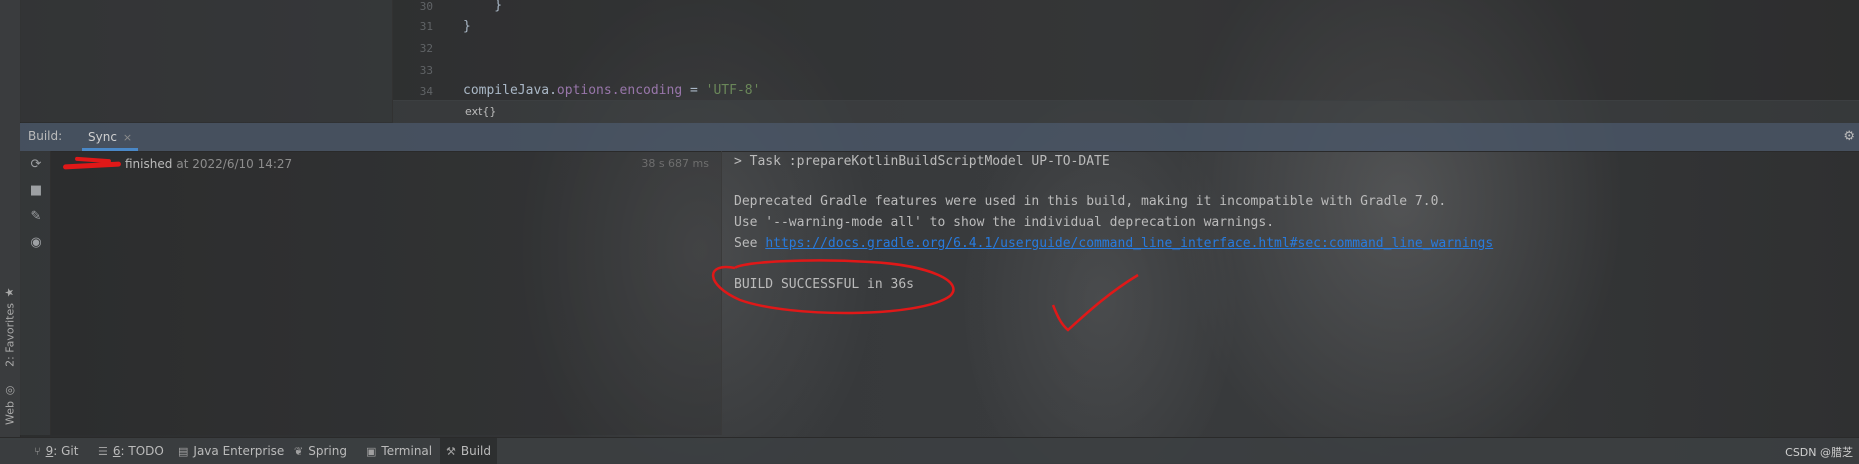 This screenshot has height=464, width=1859. I want to click on tab-terminal: ▣ Terminal, so click(399, 451).